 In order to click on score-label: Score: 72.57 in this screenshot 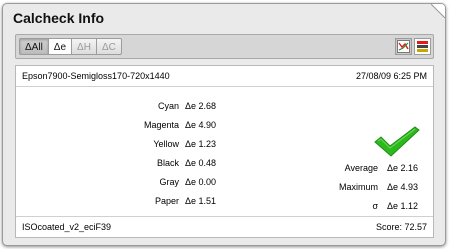, I will do `click(401, 227)`.